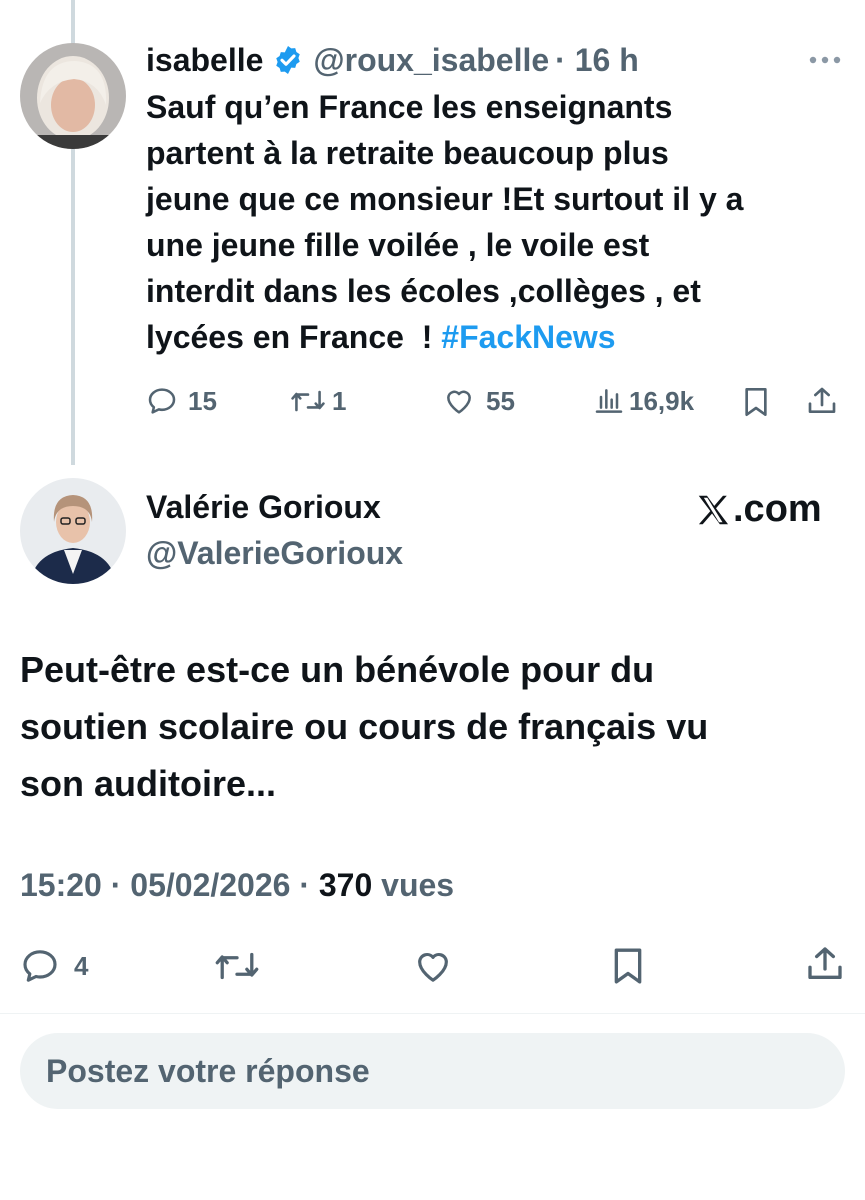 Image resolution: width=865 pixels, height=1200 pixels. Describe the element at coordinates (500, 400) in the screenshot. I see `like-count: 55` at that location.